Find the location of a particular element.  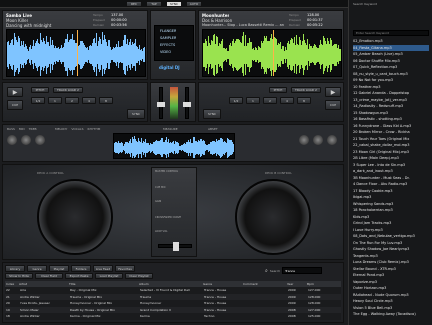

loop-vol-label: LOOP VOL is located at coordinates (161, 231).